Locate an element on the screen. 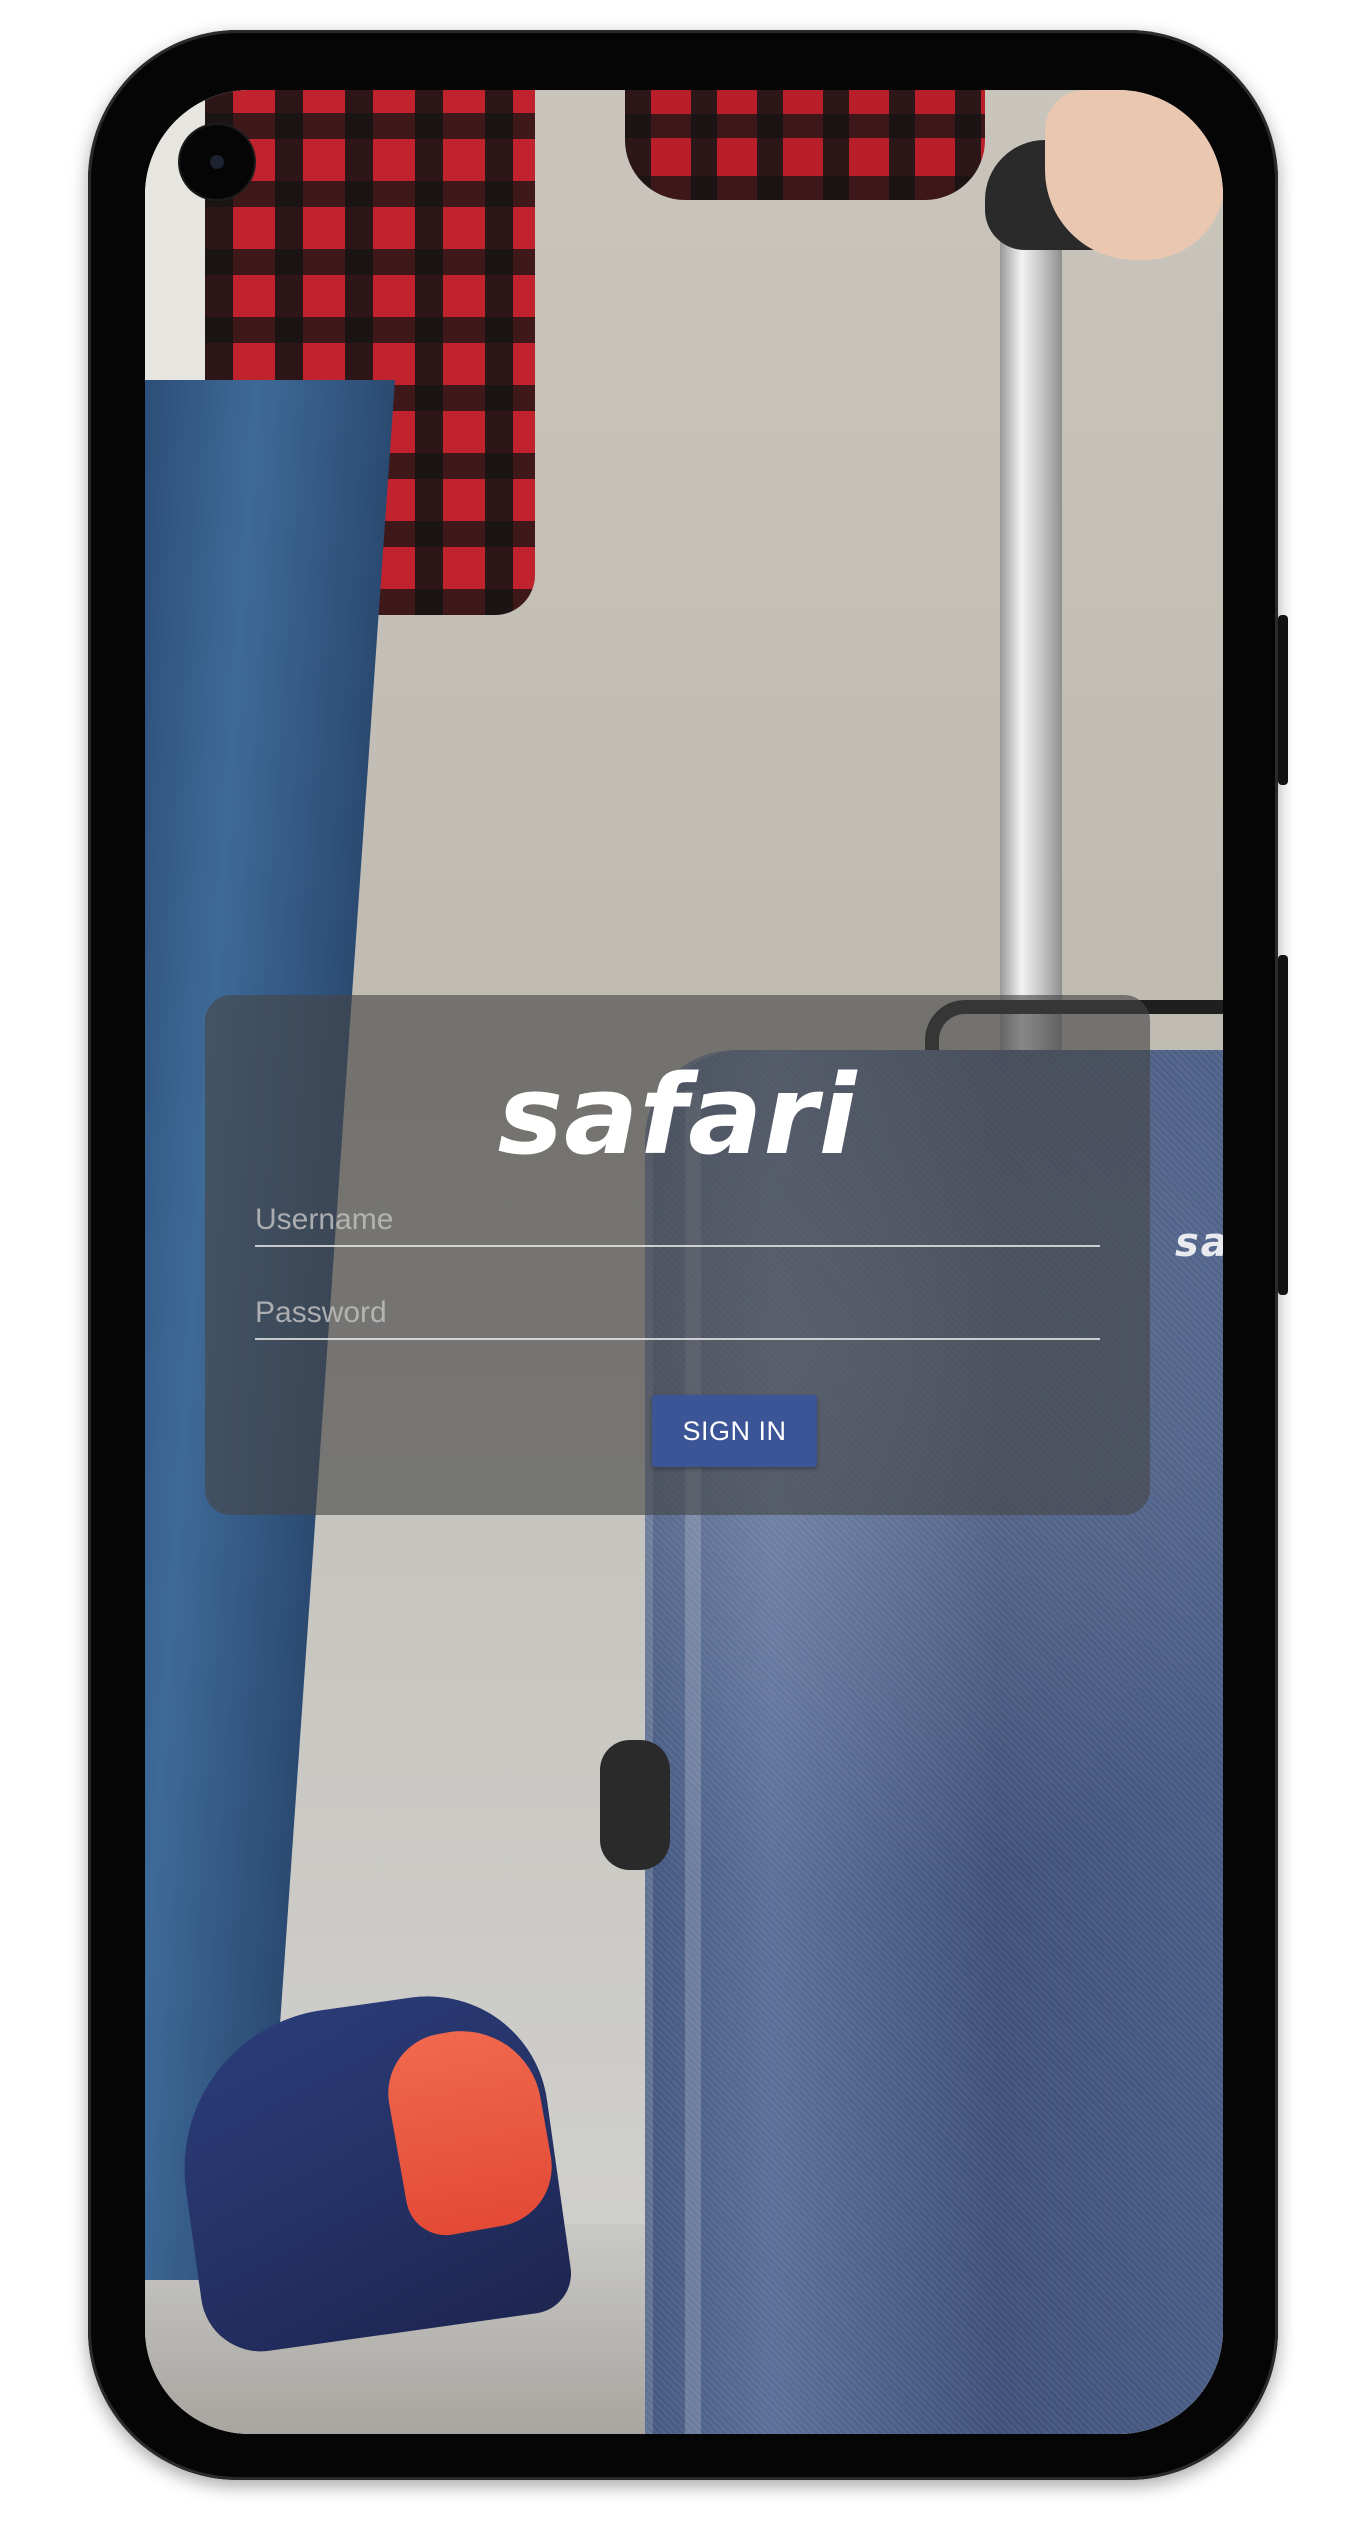  person-plaid-sleeve is located at coordinates (805, 145).